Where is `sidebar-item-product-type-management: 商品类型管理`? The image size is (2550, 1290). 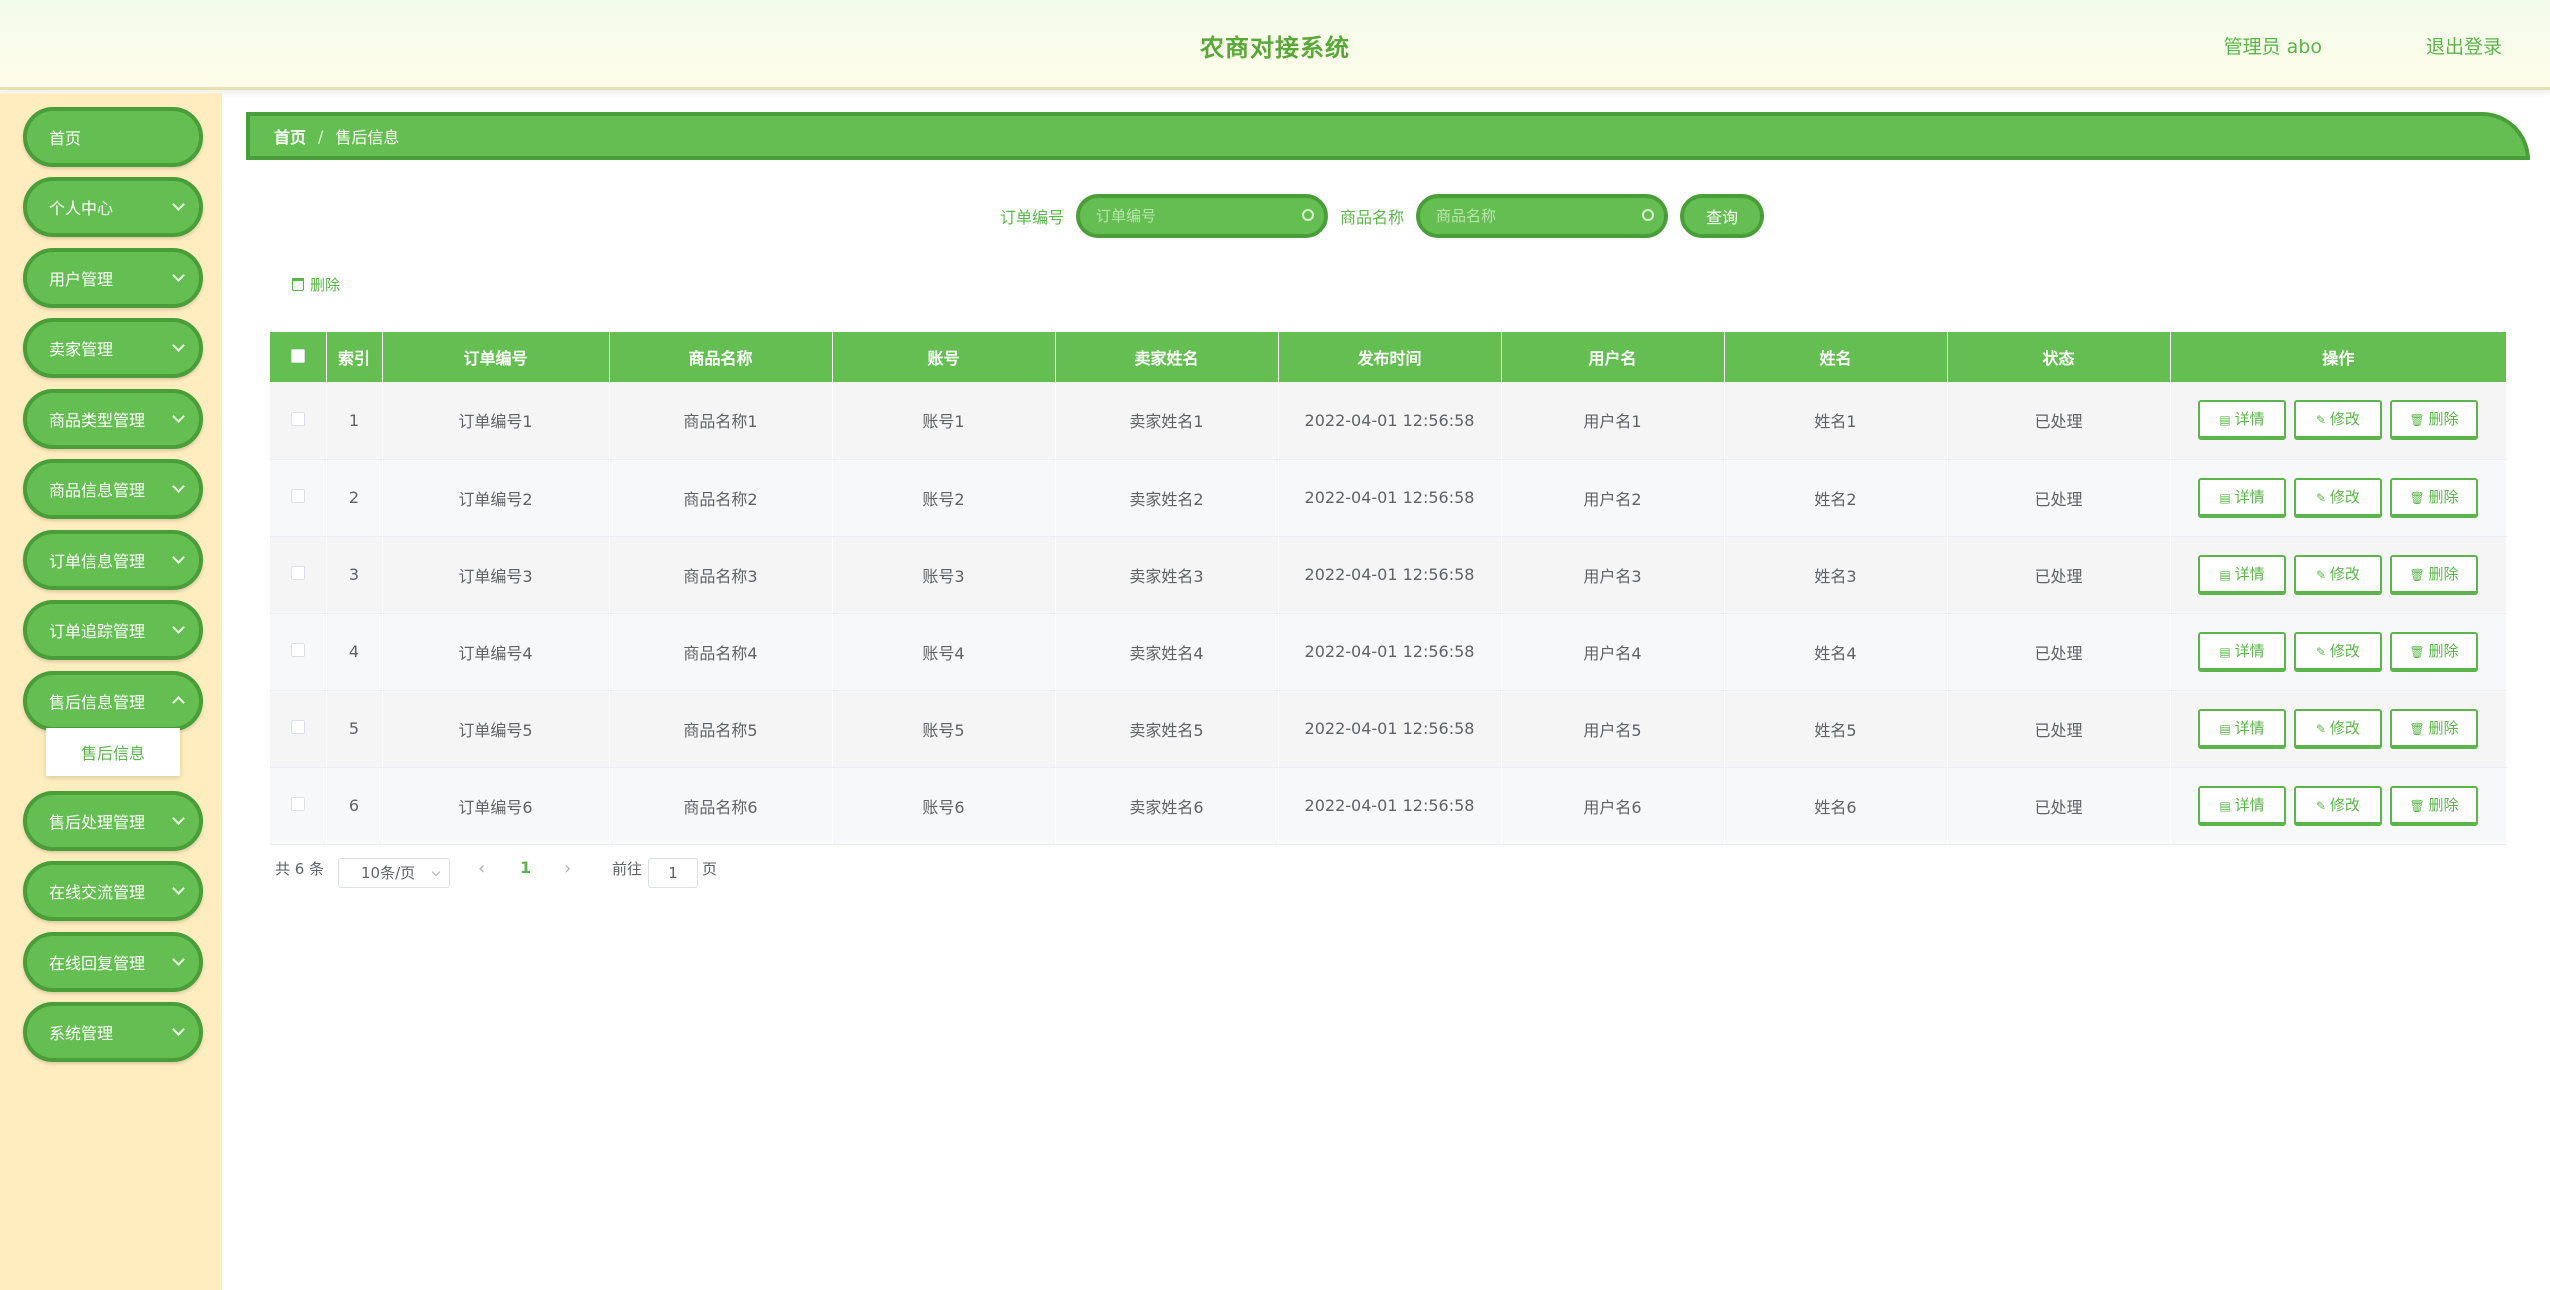
sidebar-item-product-type-management: 商品类型管理 is located at coordinates (113, 419).